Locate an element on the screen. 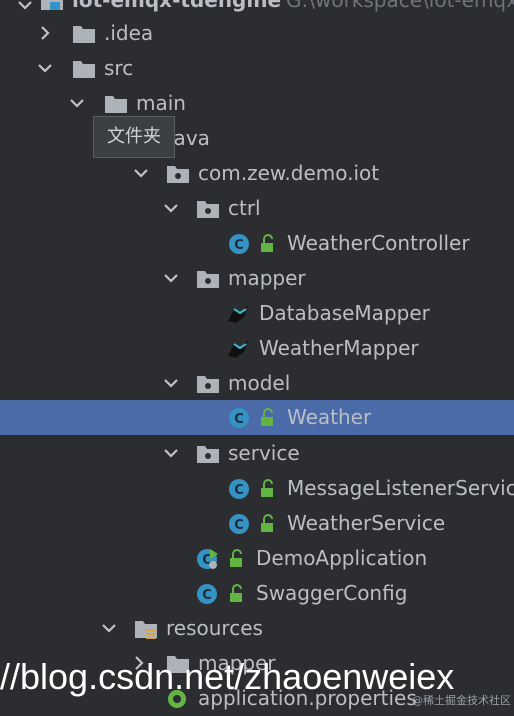  tree-label-demo-application: DemoApplication is located at coordinates (342, 558).